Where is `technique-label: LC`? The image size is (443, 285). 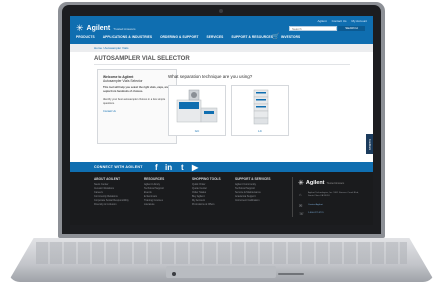
technique-label: LC is located at coordinates (260, 131).